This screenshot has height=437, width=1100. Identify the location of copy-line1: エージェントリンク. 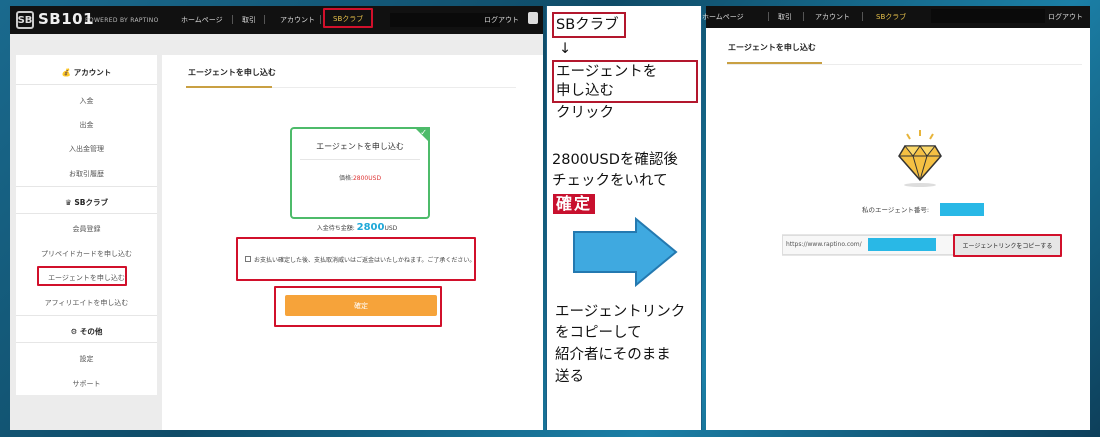
(620, 312).